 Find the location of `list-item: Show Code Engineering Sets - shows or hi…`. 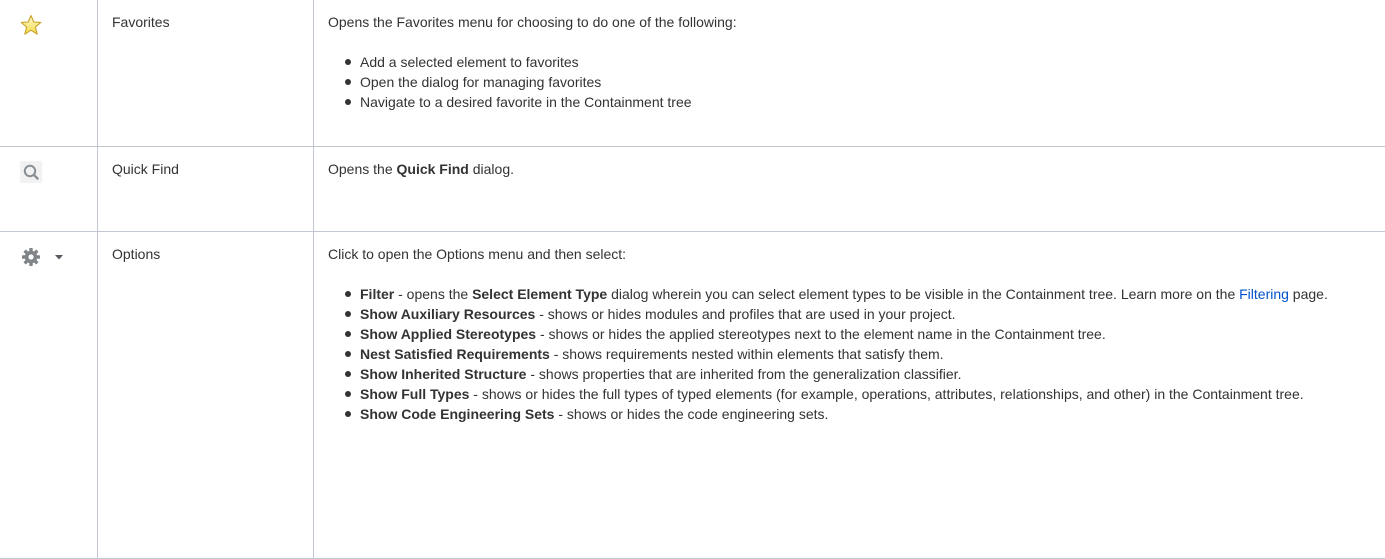

list-item: Show Code Engineering Sets - shows or hi… is located at coordinates (867, 414).